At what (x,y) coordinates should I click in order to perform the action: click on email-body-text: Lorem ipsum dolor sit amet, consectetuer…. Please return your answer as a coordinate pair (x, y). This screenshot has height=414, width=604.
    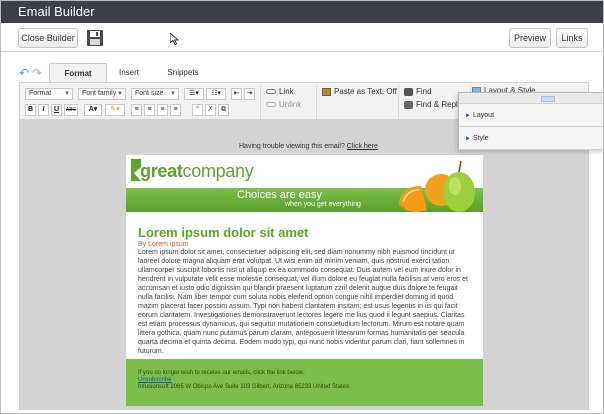
    Looking at the image, I should click on (303, 302).